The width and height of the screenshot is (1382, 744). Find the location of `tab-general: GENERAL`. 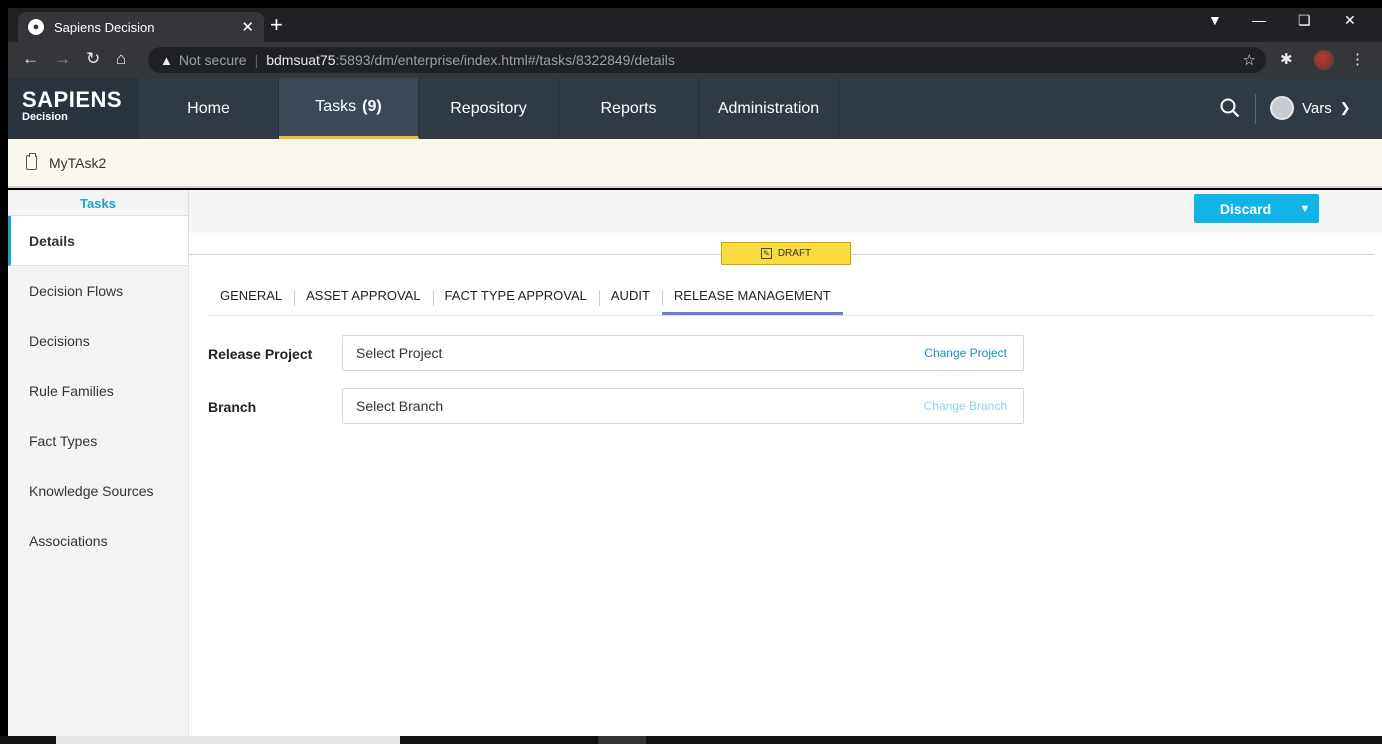

tab-general: GENERAL is located at coordinates (251, 298).